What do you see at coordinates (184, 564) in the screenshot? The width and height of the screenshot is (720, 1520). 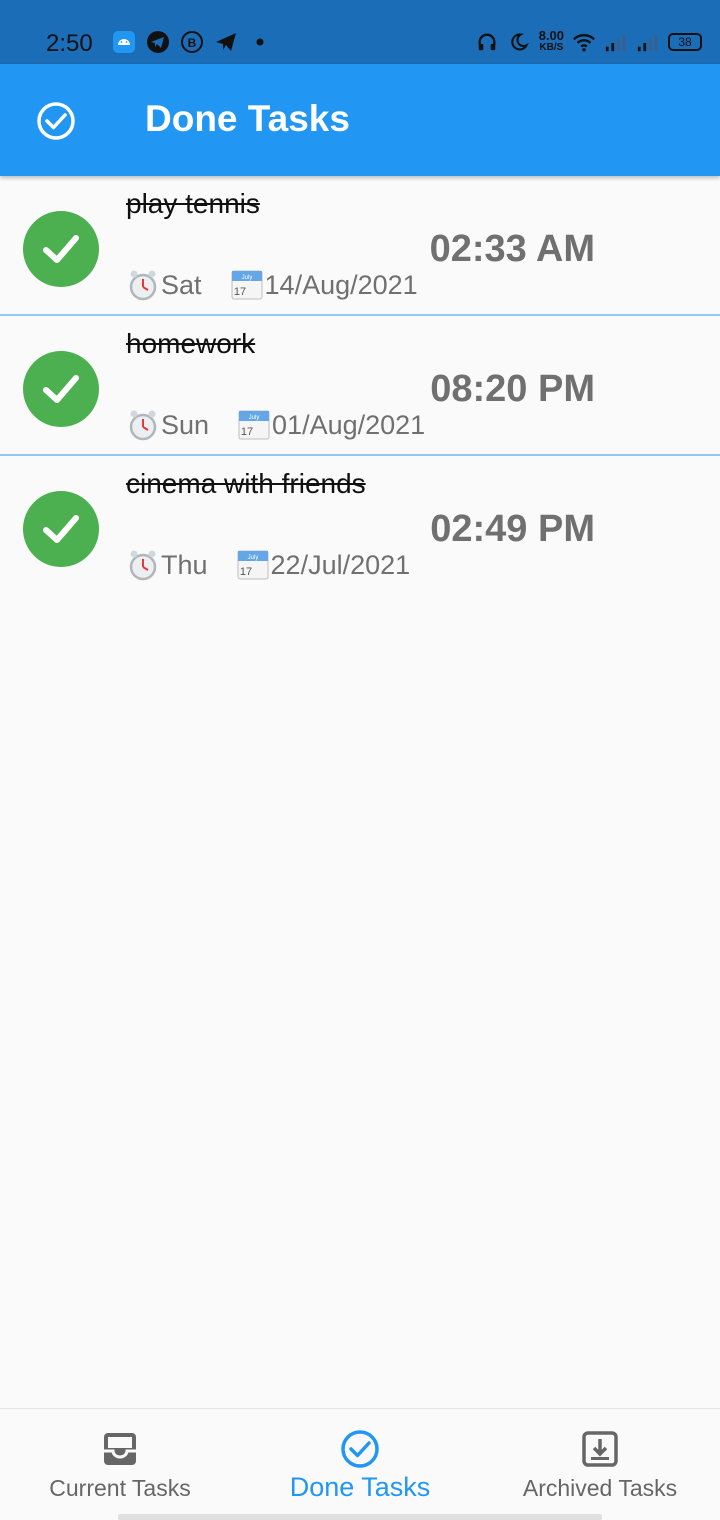 I see `task-day: Thu` at bounding box center [184, 564].